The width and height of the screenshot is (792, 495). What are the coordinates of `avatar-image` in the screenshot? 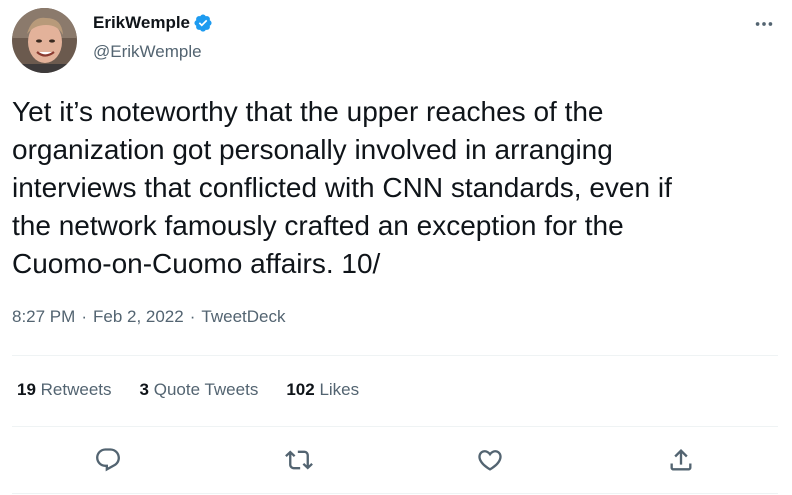 It's located at (44, 40).